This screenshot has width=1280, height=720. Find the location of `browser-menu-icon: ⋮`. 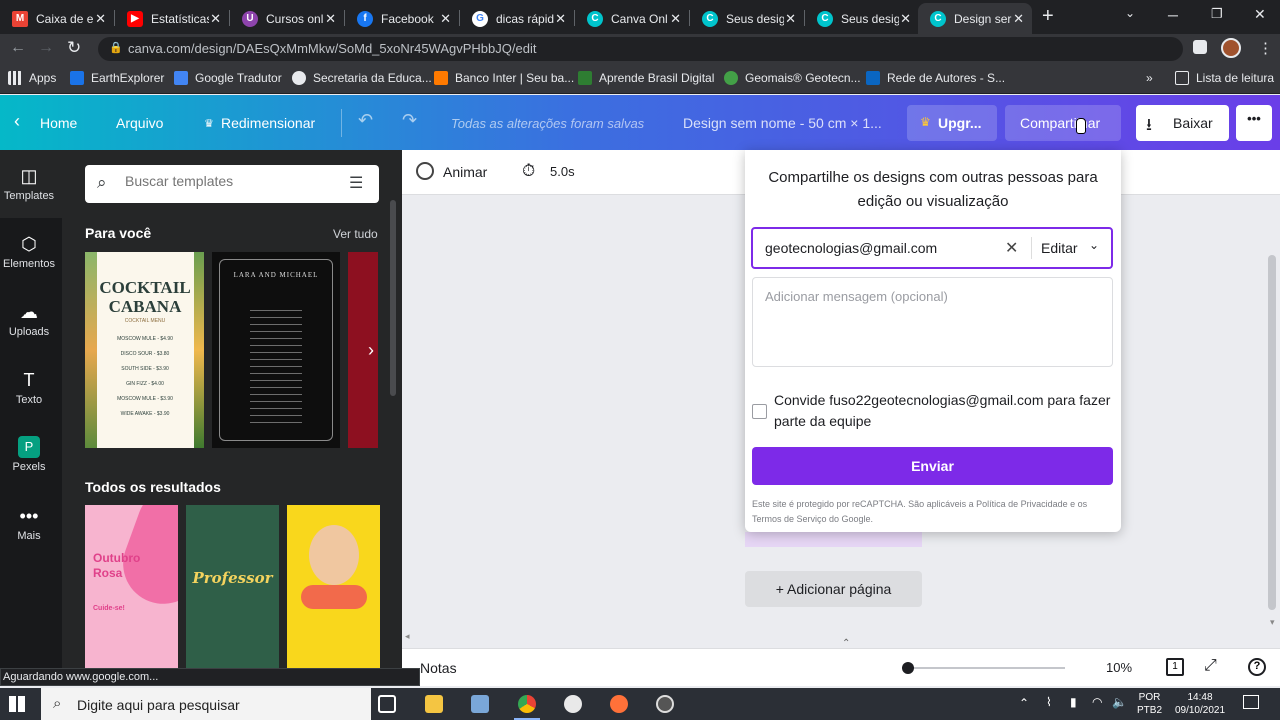

browser-menu-icon: ⋮ is located at coordinates (1265, 48).